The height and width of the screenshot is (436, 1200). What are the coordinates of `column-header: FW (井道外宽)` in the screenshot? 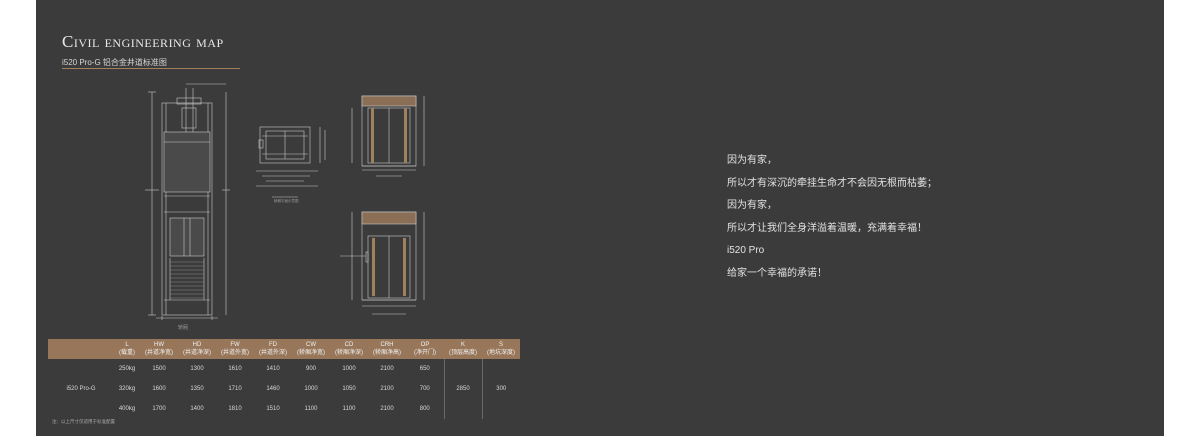 It's located at (235, 349).